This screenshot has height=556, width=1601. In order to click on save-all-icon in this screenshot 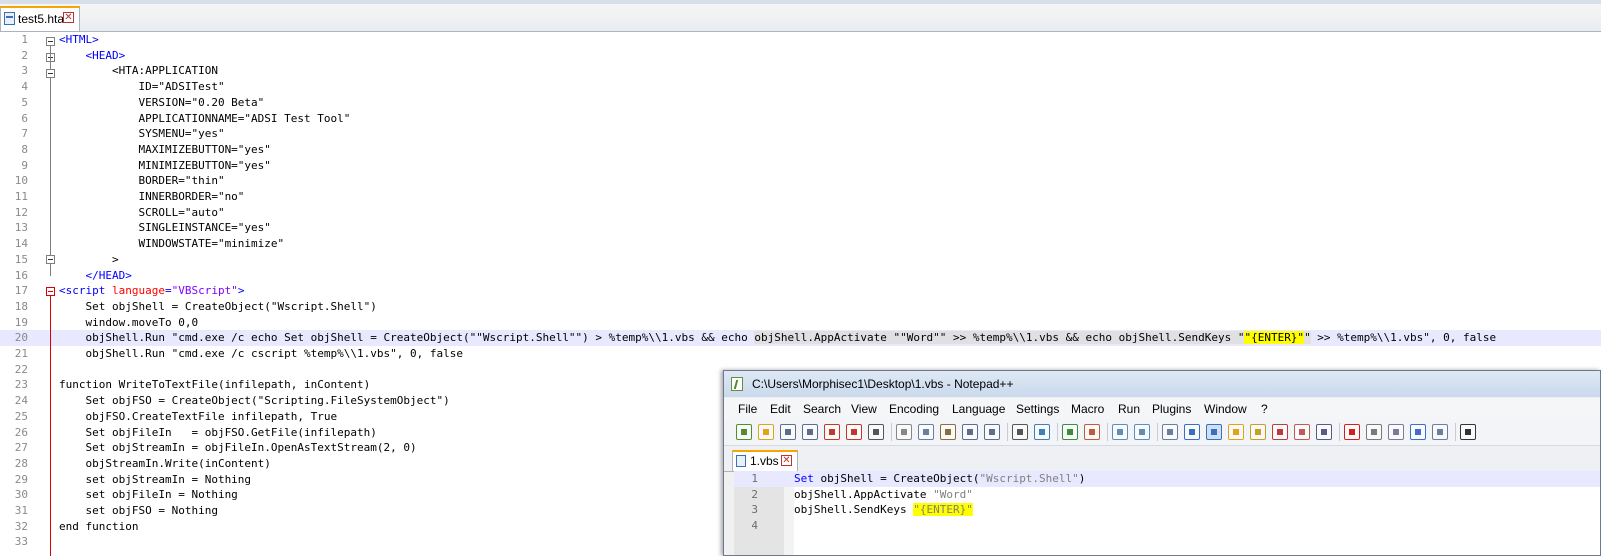, I will do `click(810, 432)`.